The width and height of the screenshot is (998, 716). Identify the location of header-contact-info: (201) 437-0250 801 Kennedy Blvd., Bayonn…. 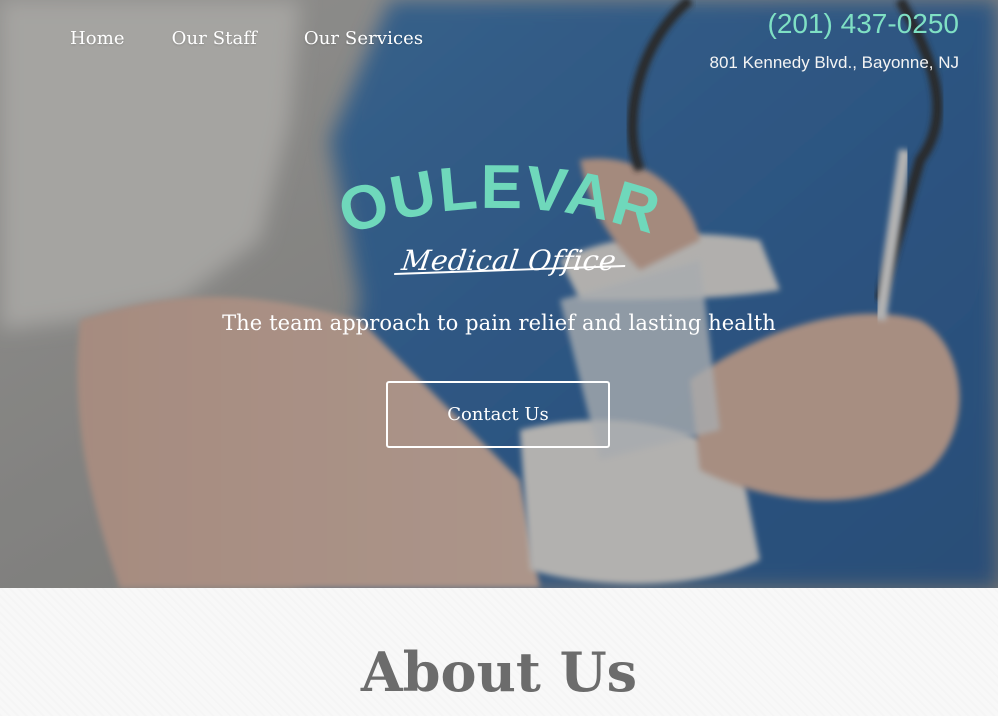
(835, 40).